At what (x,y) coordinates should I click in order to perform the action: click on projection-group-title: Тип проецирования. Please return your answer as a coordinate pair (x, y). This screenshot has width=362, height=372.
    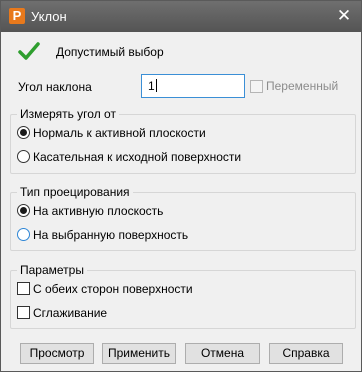
    Looking at the image, I should click on (75, 192).